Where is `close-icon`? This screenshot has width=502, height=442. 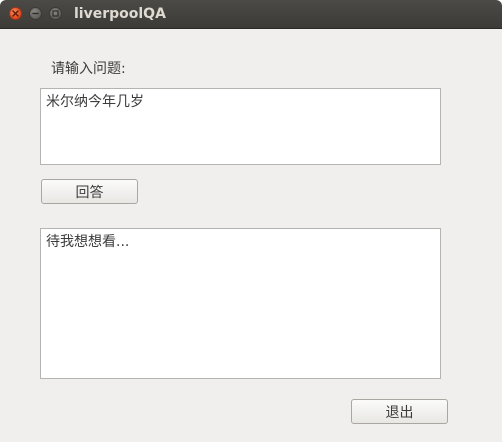
close-icon is located at coordinates (15, 13).